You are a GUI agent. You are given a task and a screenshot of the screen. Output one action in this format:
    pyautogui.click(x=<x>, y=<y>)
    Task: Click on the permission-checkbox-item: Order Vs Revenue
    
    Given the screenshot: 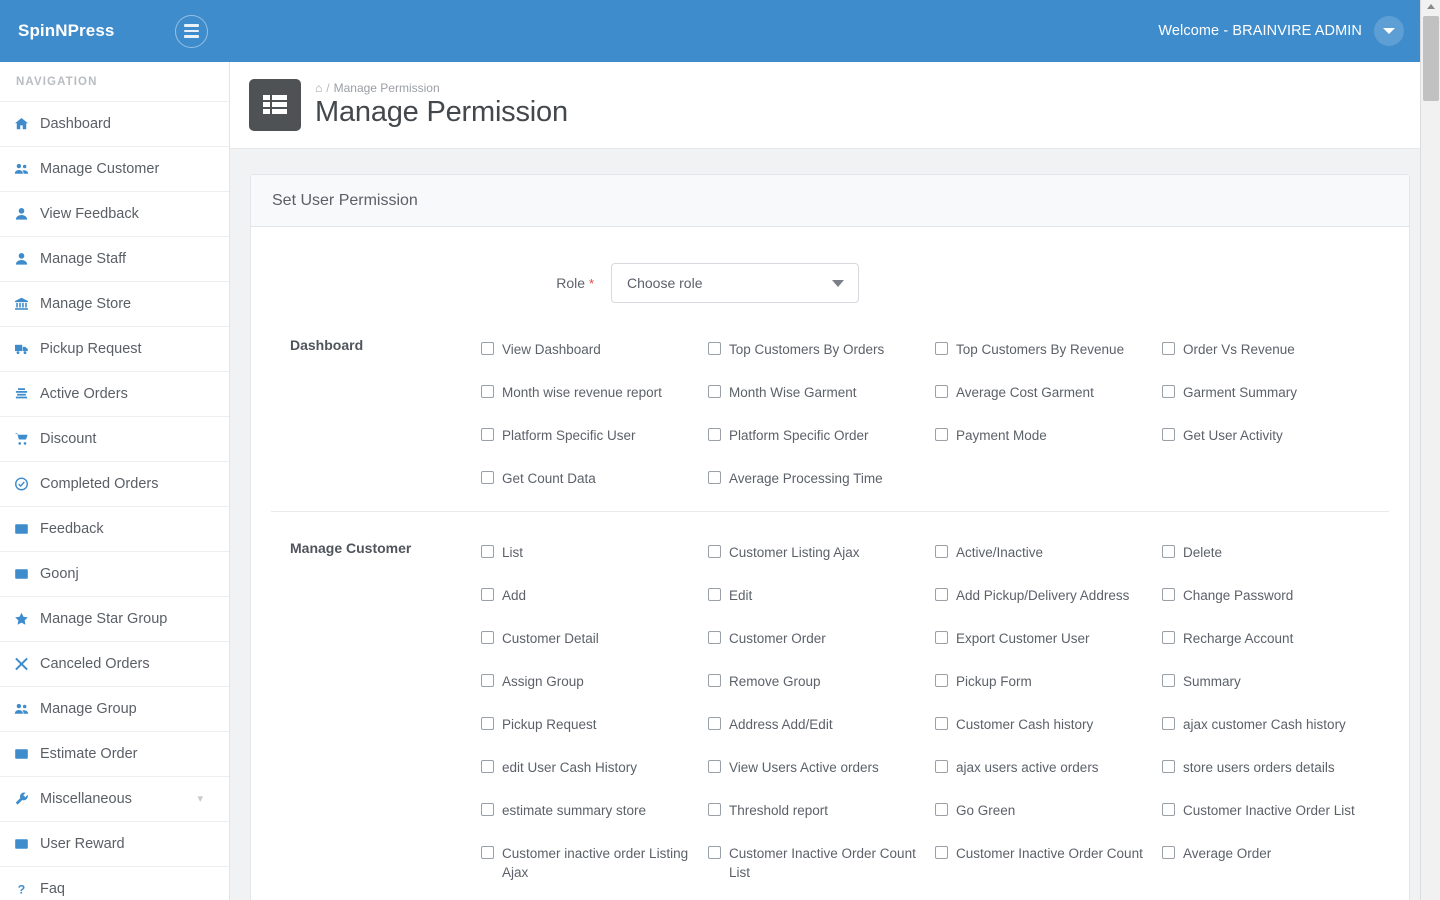 What is the action you would take?
    pyautogui.click(x=1275, y=352)
    